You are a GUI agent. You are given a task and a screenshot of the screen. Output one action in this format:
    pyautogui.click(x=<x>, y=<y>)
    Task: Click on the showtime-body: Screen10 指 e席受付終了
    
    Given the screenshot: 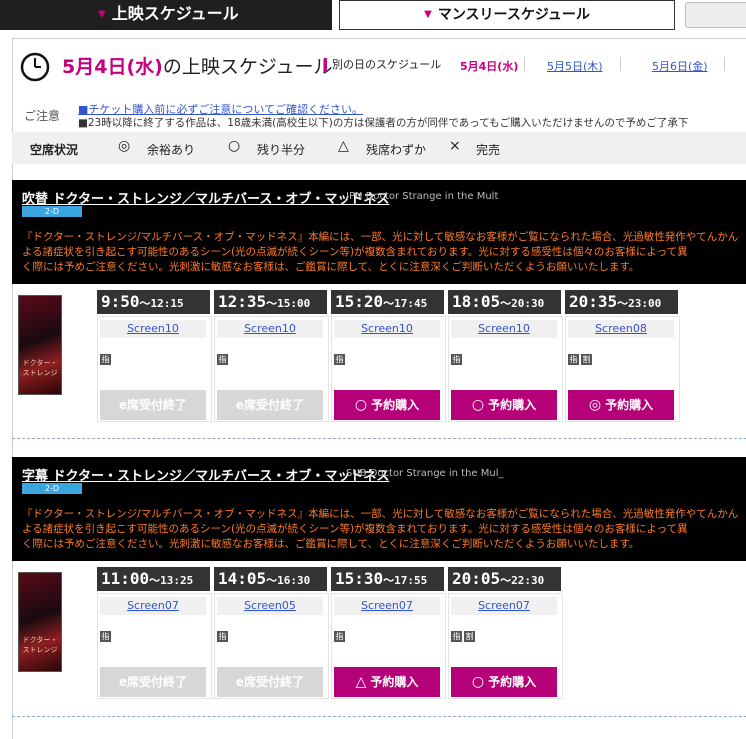 What is the action you would take?
    pyautogui.click(x=154, y=369)
    